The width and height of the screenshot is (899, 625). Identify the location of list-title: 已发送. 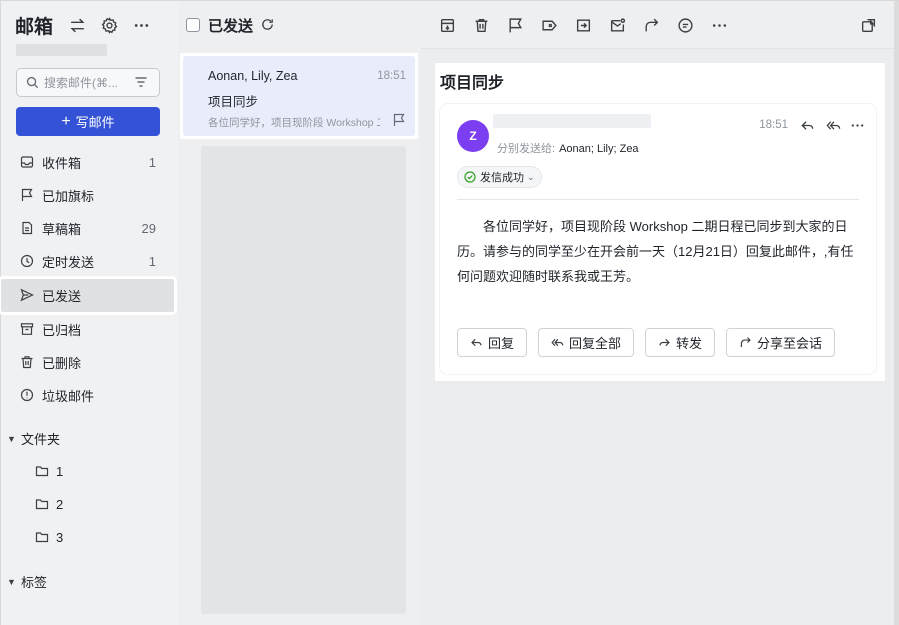
(231, 26).